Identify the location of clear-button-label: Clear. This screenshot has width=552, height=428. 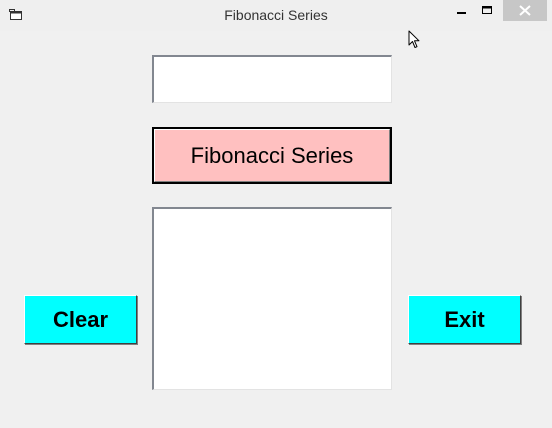
(80, 319).